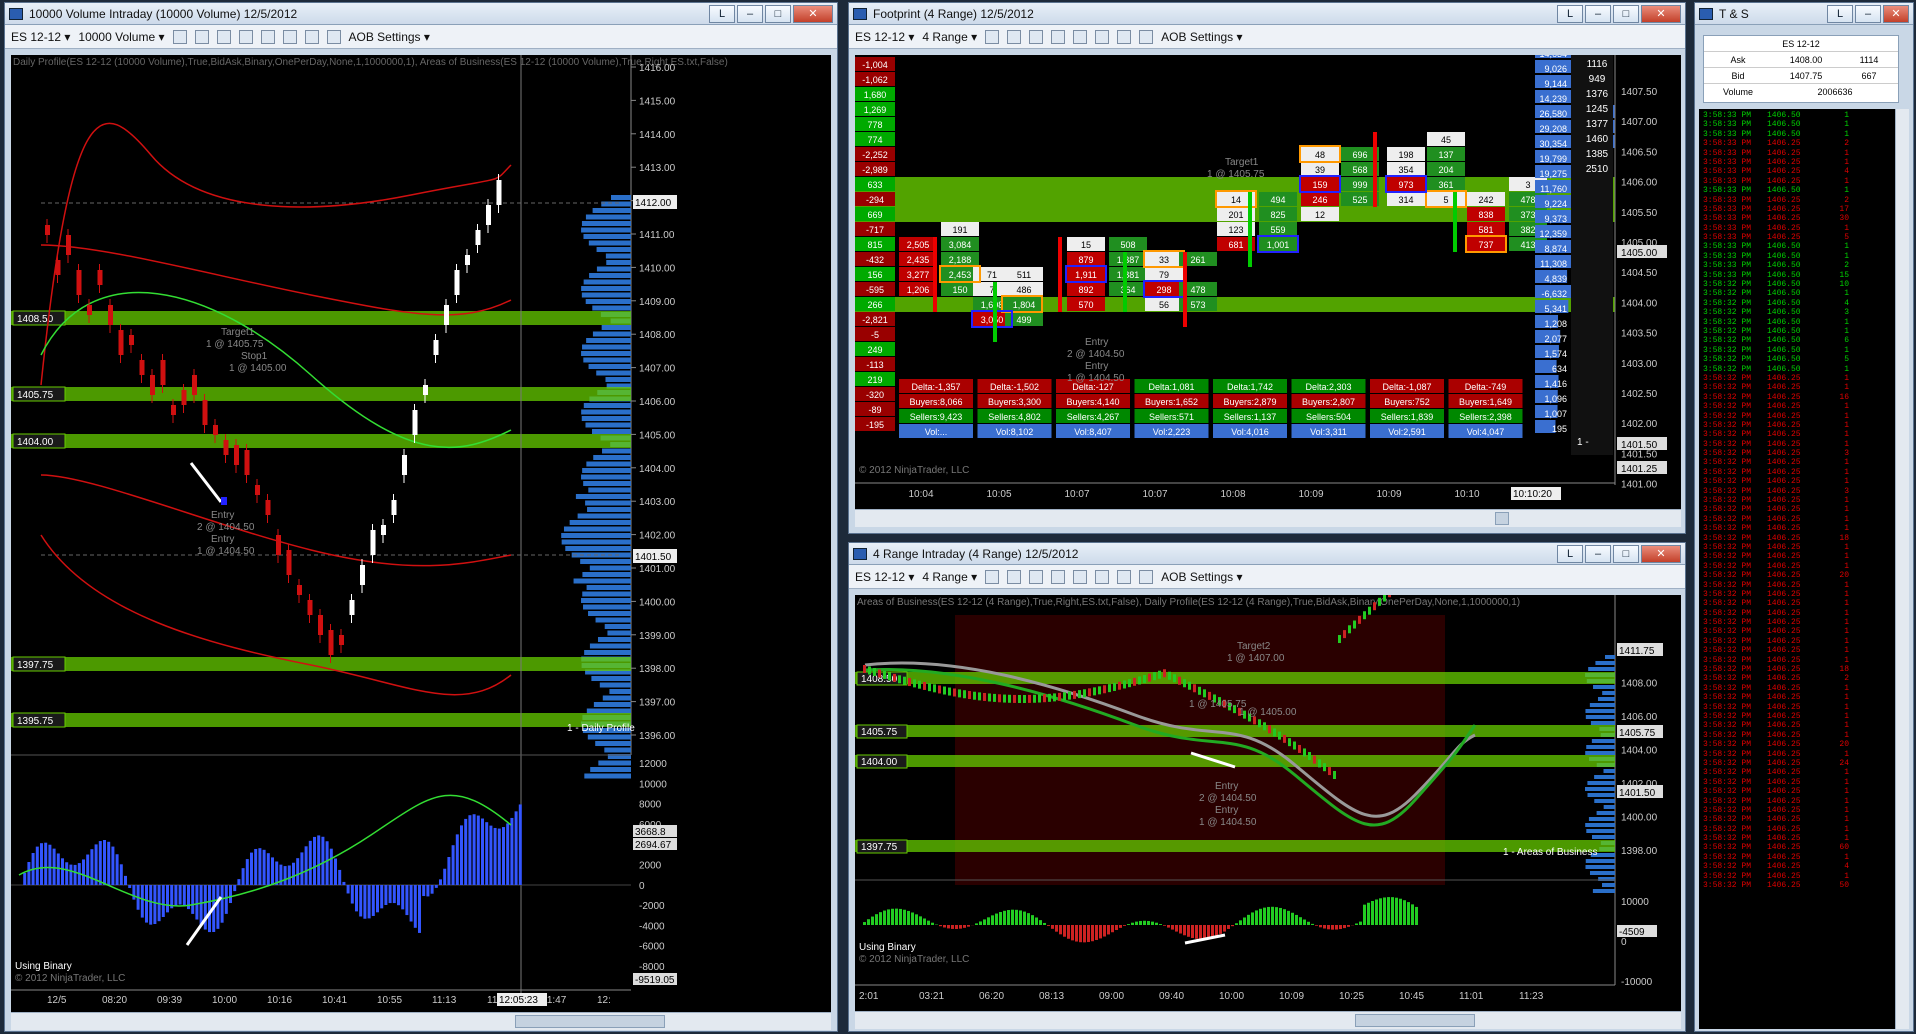 The width and height of the screenshot is (1916, 1034). Describe the element at coordinates (1639, 92) in the screenshot. I see `price-tick-label: 1407.50` at that location.